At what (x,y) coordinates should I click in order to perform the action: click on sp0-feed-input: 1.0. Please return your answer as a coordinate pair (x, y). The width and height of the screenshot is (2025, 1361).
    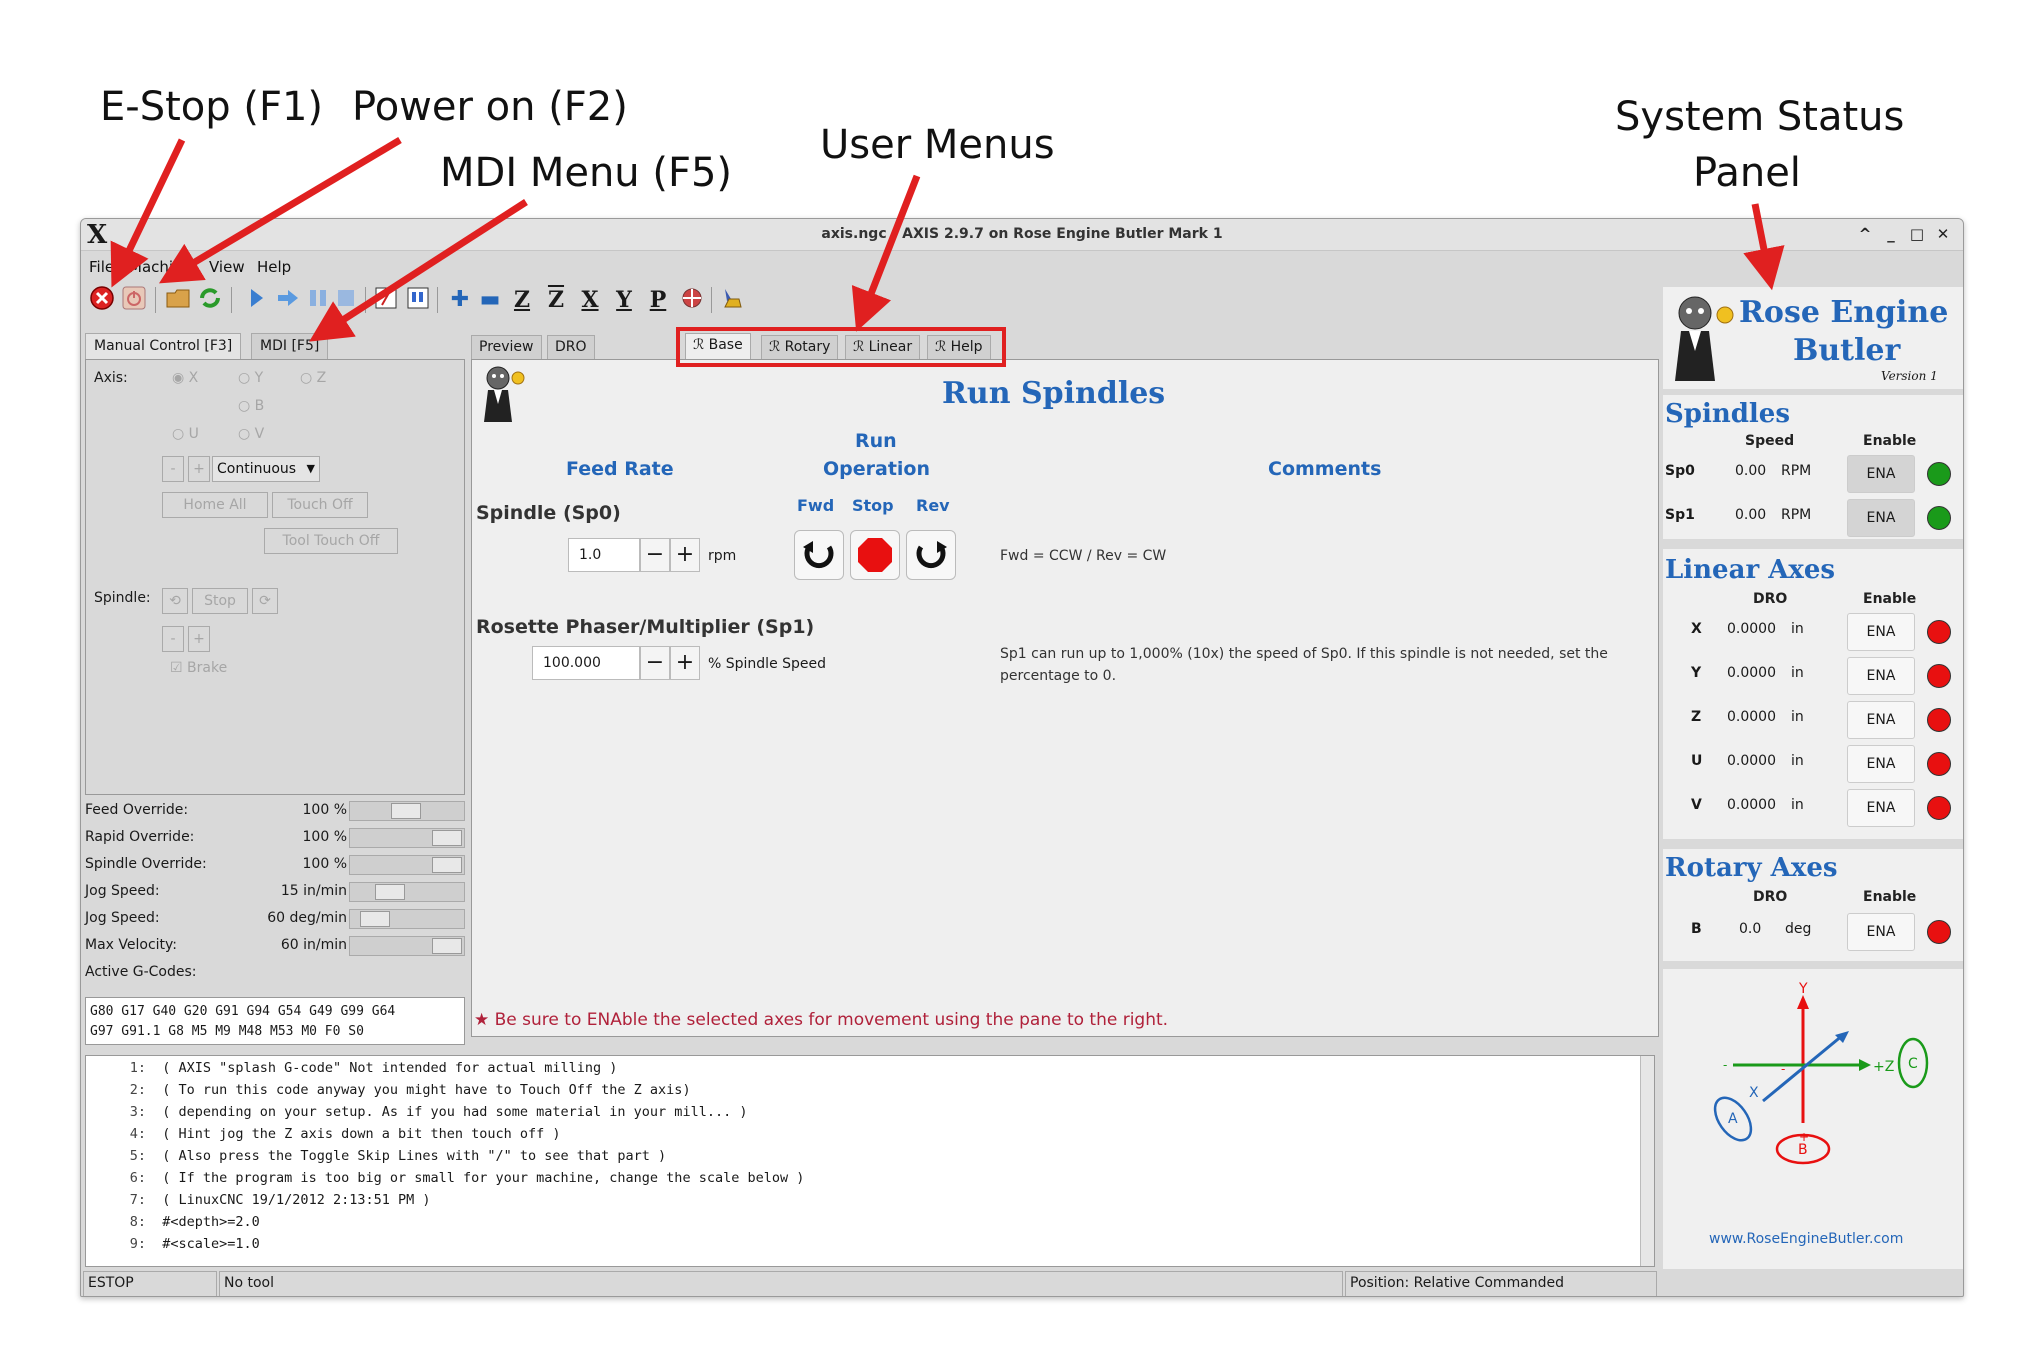
    Looking at the image, I should click on (604, 555).